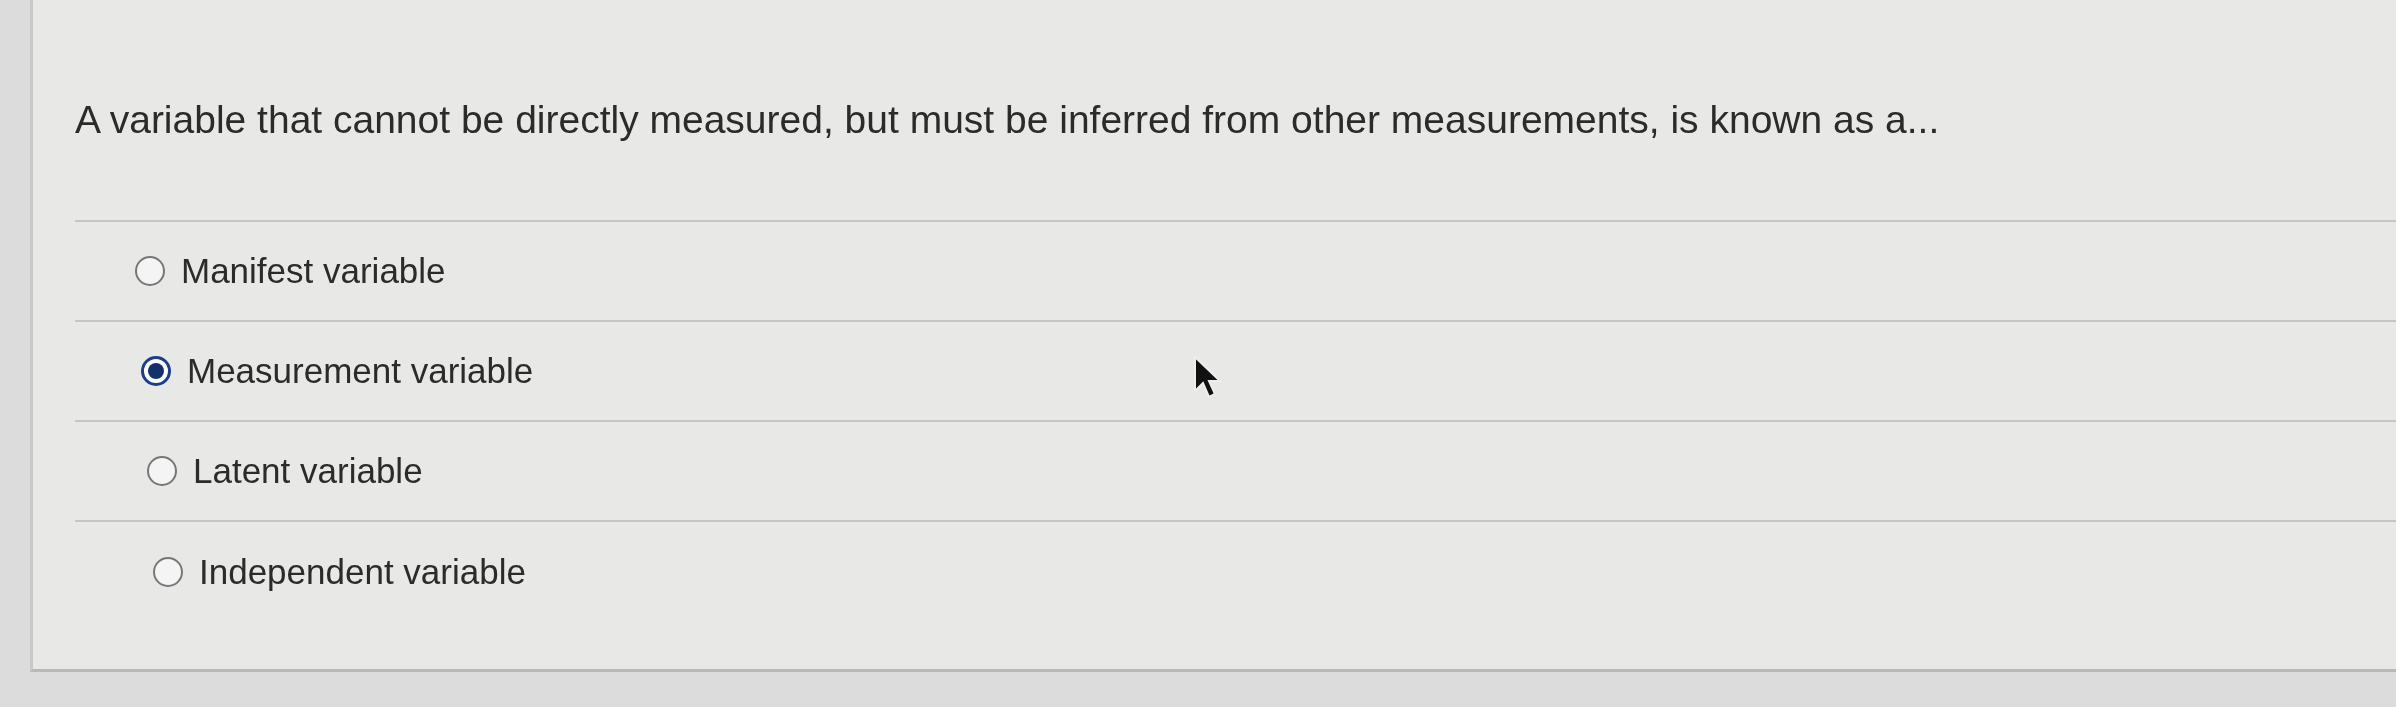 This screenshot has height=707, width=2396. Describe the element at coordinates (308, 471) in the screenshot. I see `option-label: Latent variable` at that location.